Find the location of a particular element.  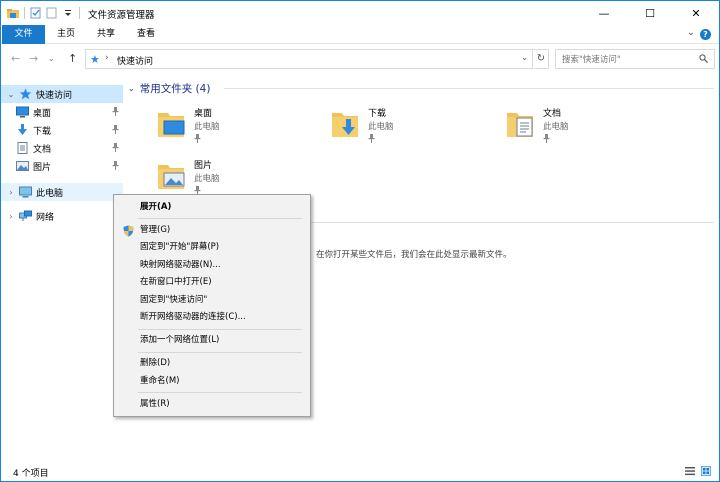

tab-home: 主页 is located at coordinates (66, 34).